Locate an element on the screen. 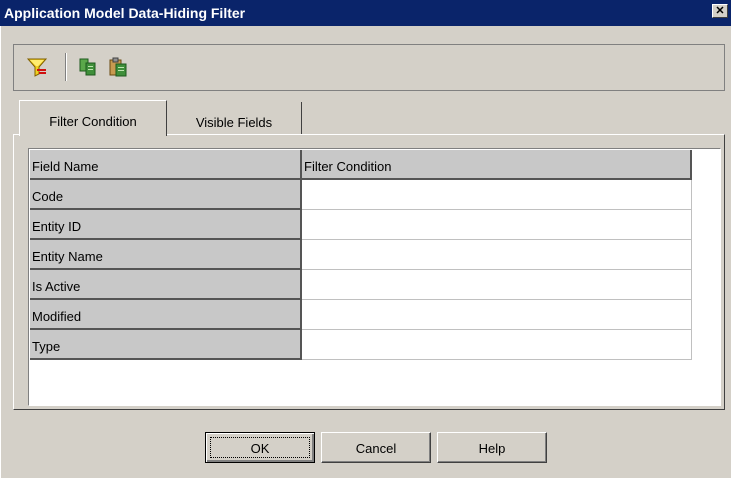  table-row: Modified is located at coordinates (361, 315).